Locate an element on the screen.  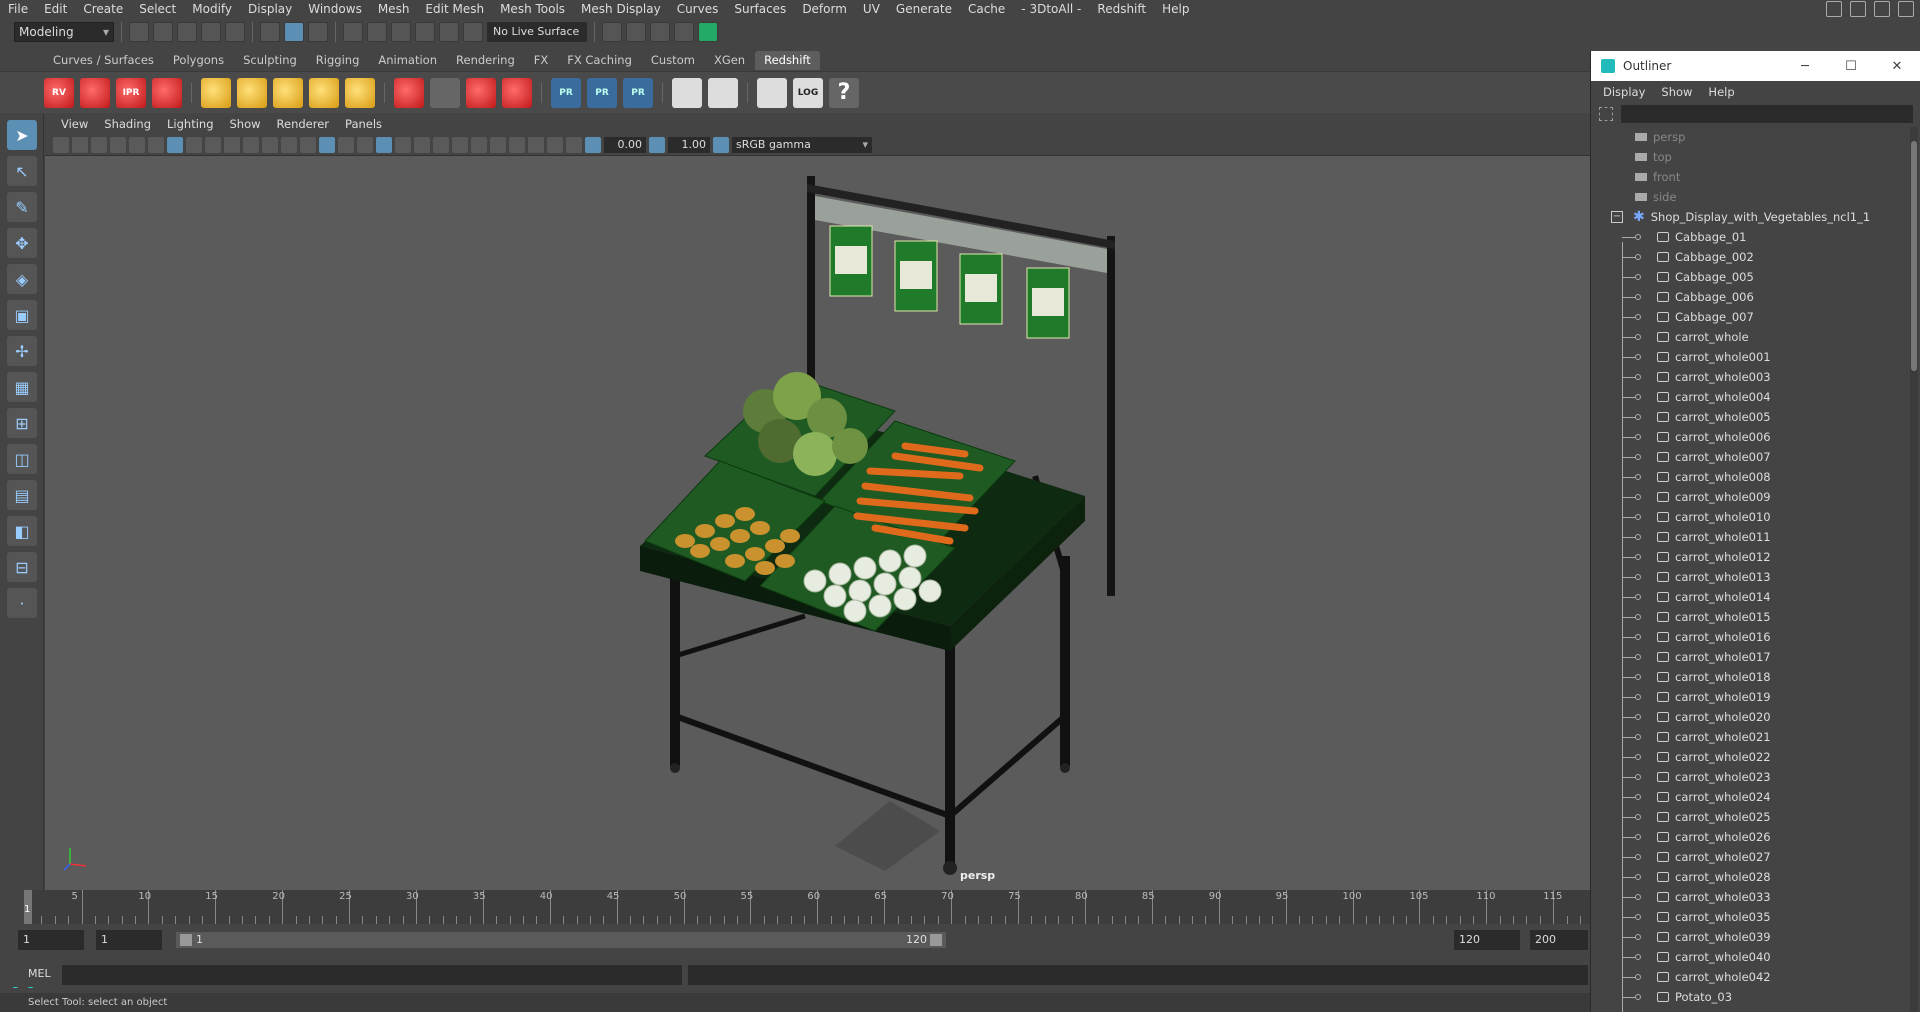
maximize-icon: ☐ is located at coordinates (1851, 66).